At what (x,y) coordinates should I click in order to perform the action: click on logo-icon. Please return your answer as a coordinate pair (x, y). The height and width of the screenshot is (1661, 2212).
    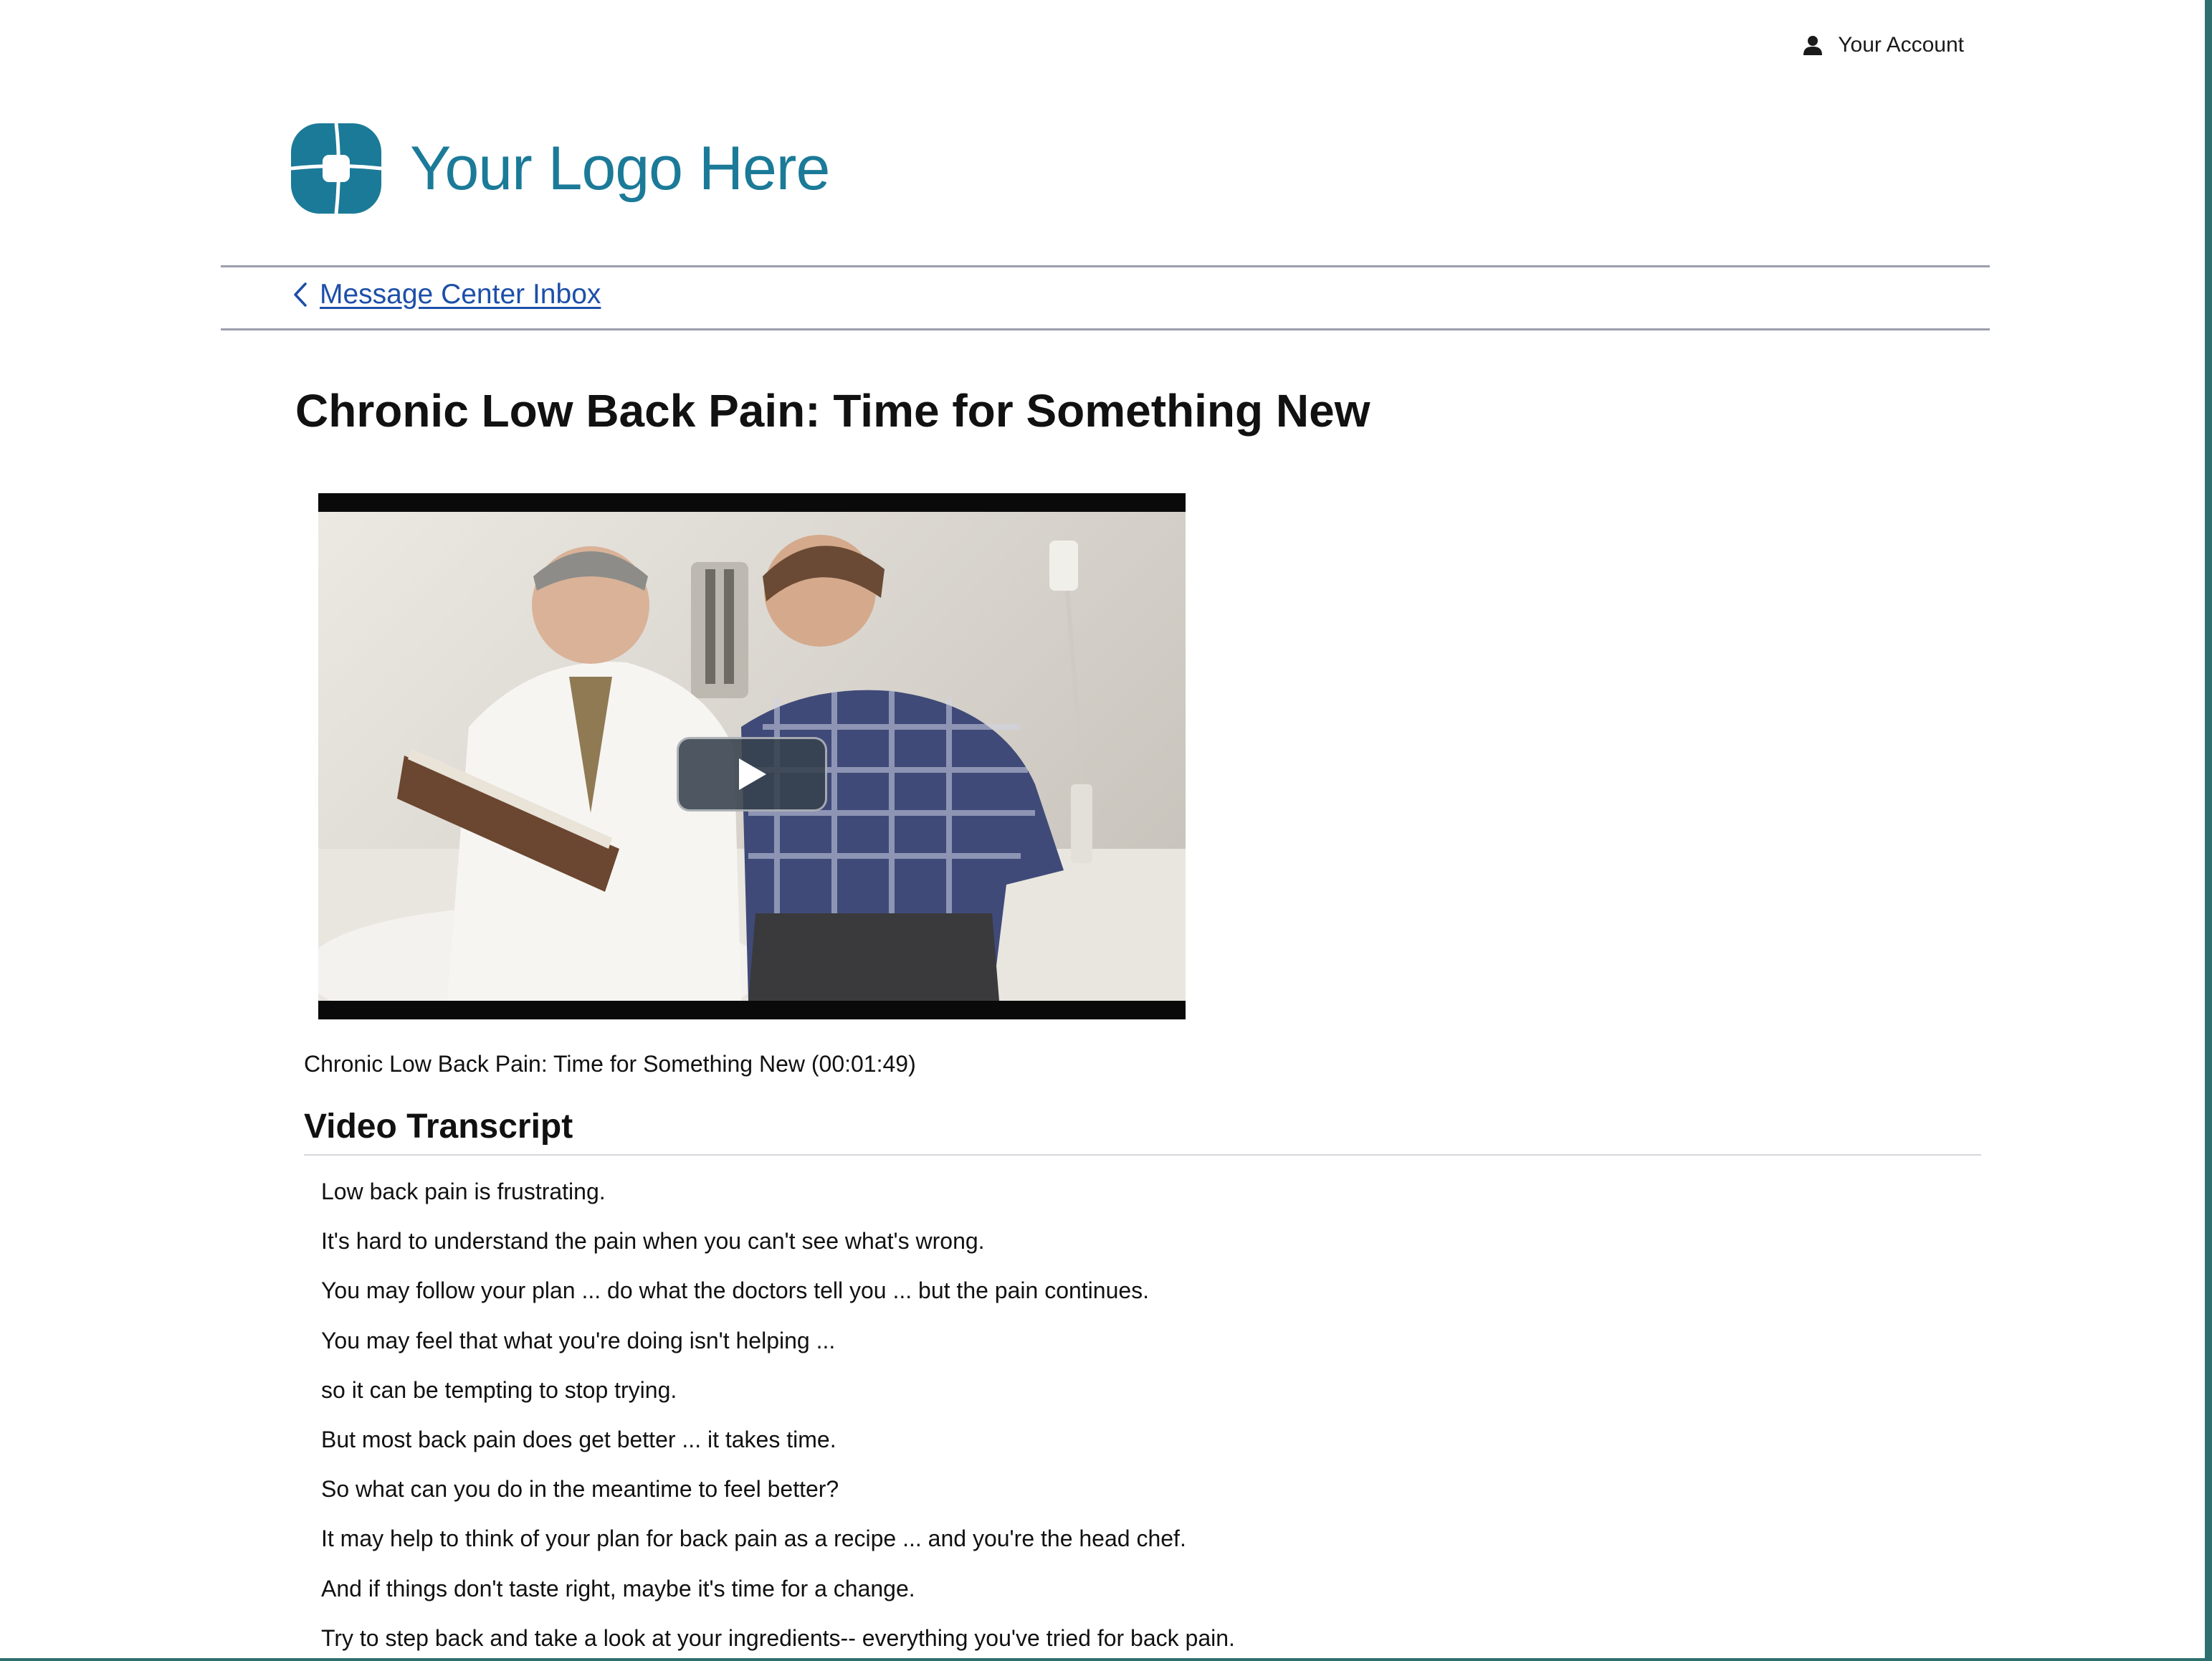
    Looking at the image, I should click on (336, 168).